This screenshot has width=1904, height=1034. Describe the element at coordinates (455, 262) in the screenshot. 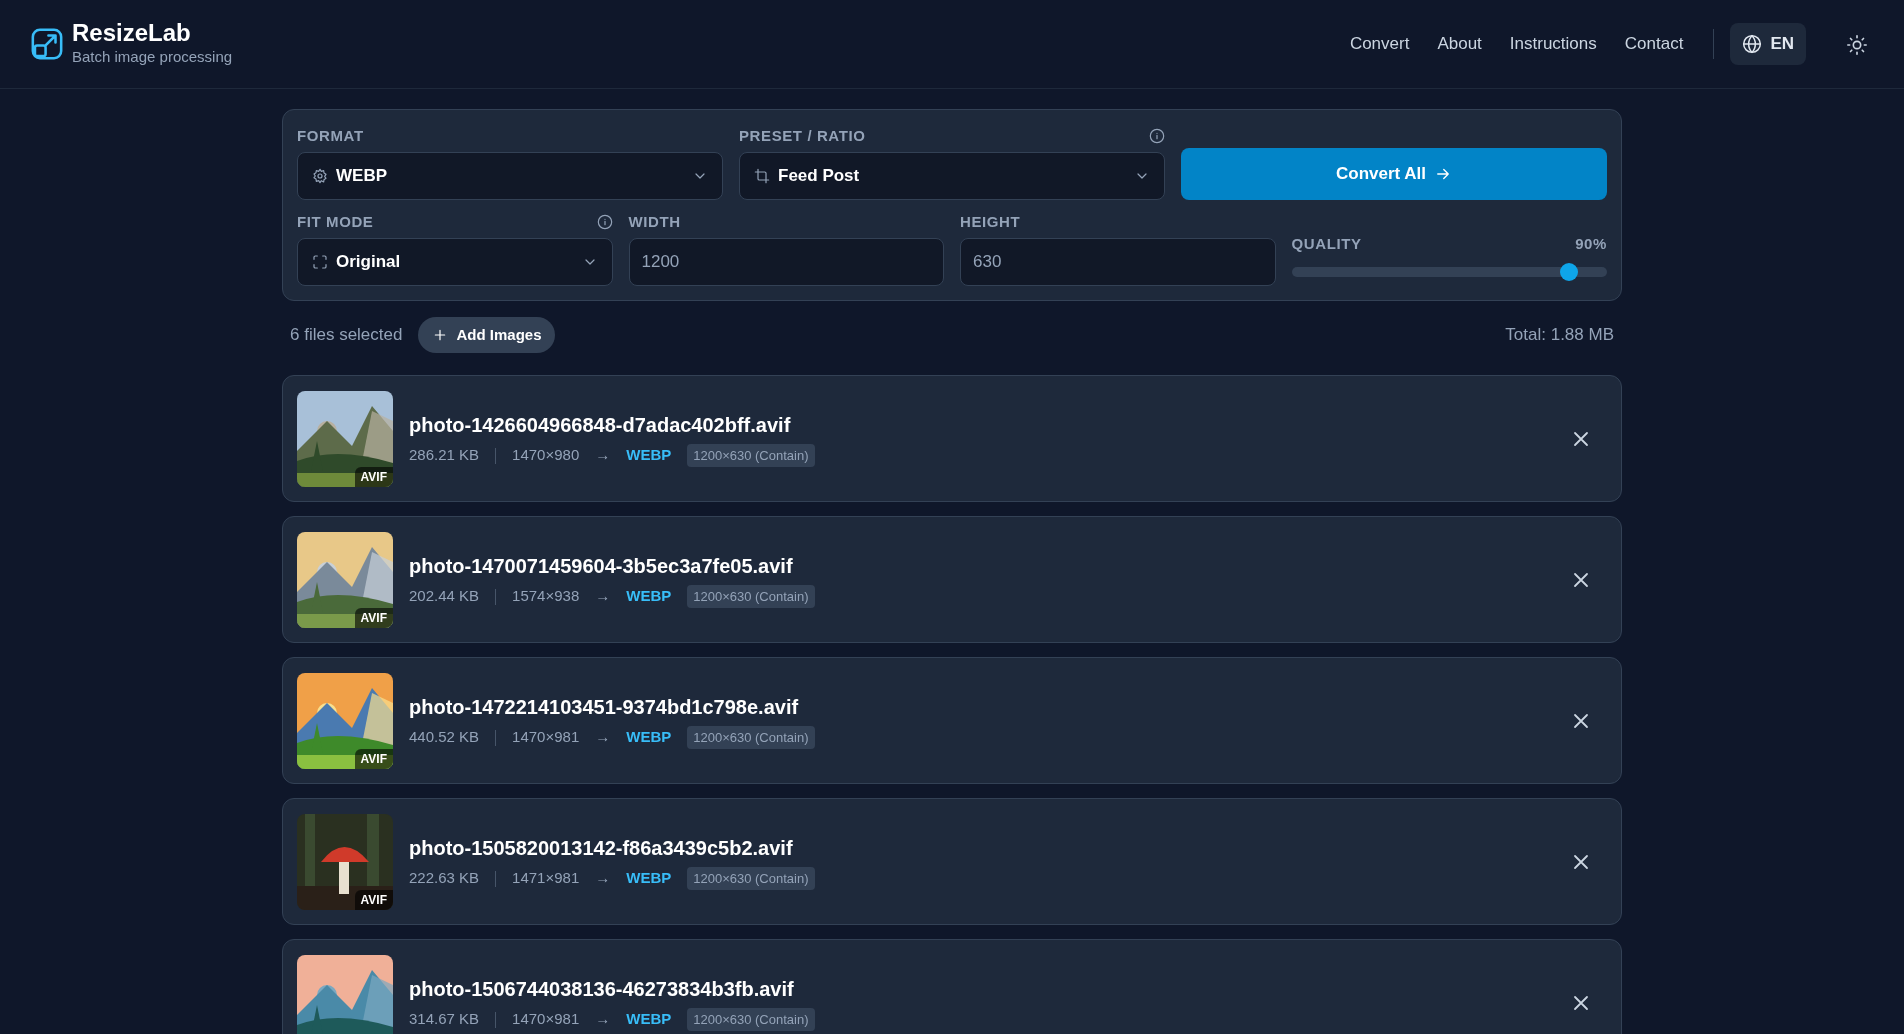

I see `select-field: Original` at that location.